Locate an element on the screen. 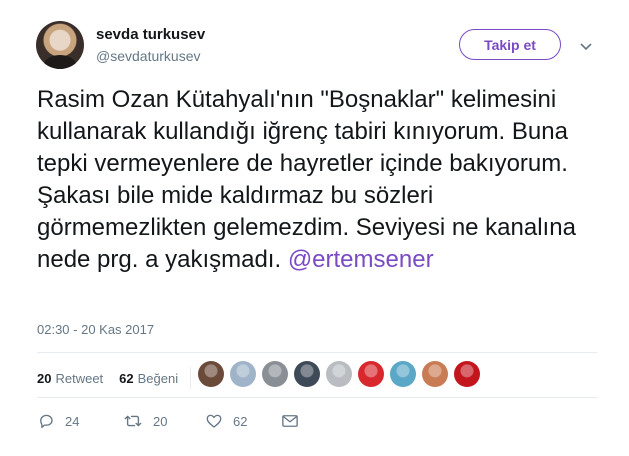  reply-action: 24 is located at coordinates (80, 421).